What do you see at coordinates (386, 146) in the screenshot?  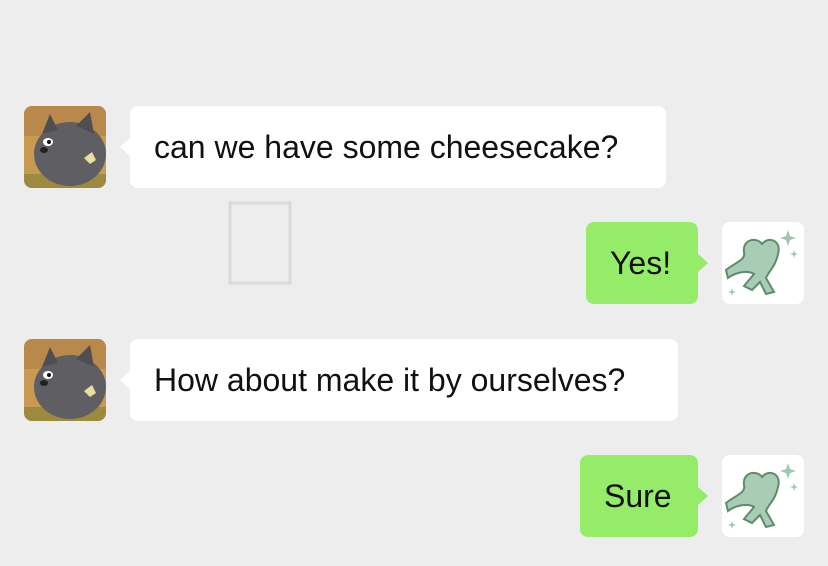 I see `message-text: can we have some cheesecake?` at bounding box center [386, 146].